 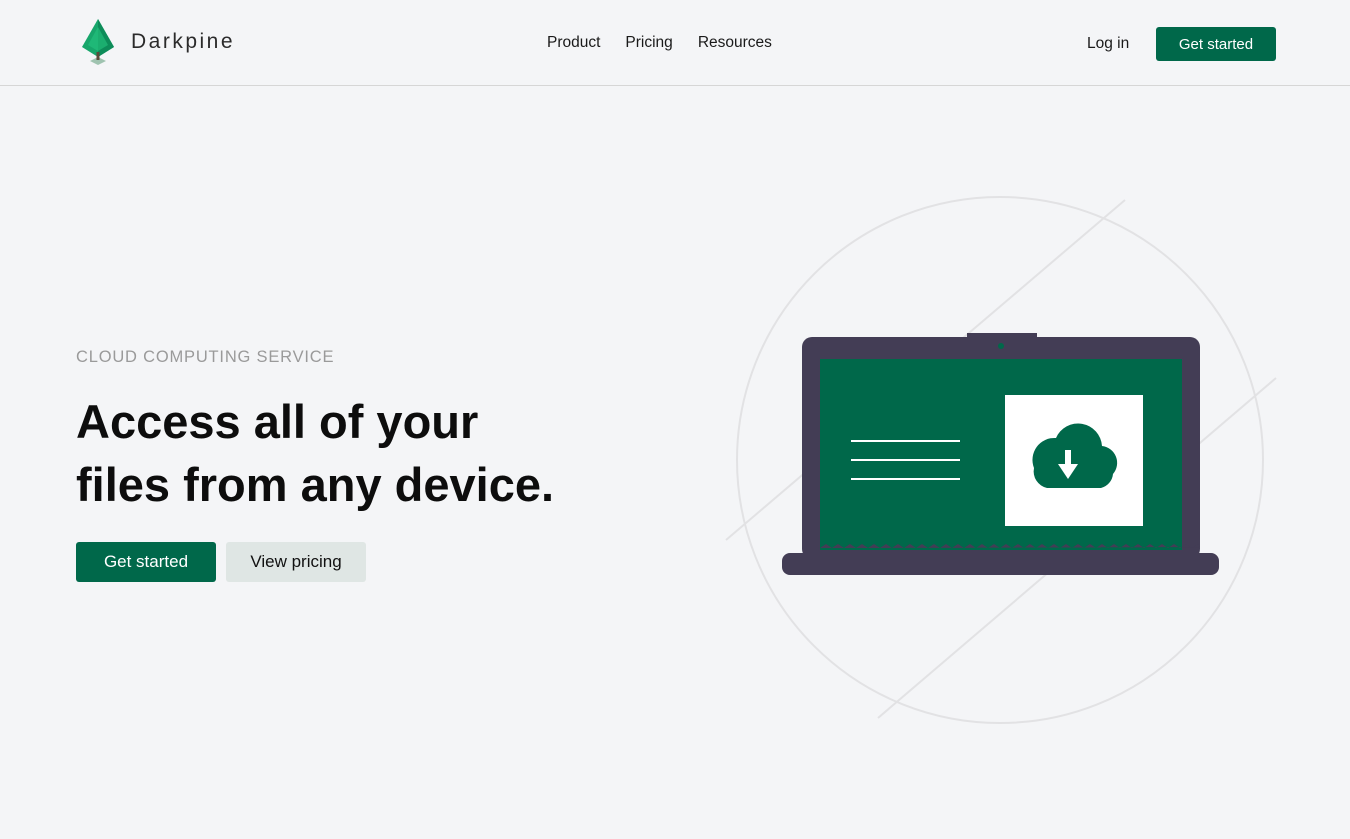 I want to click on login-link: Log in, so click(x=1108, y=44).